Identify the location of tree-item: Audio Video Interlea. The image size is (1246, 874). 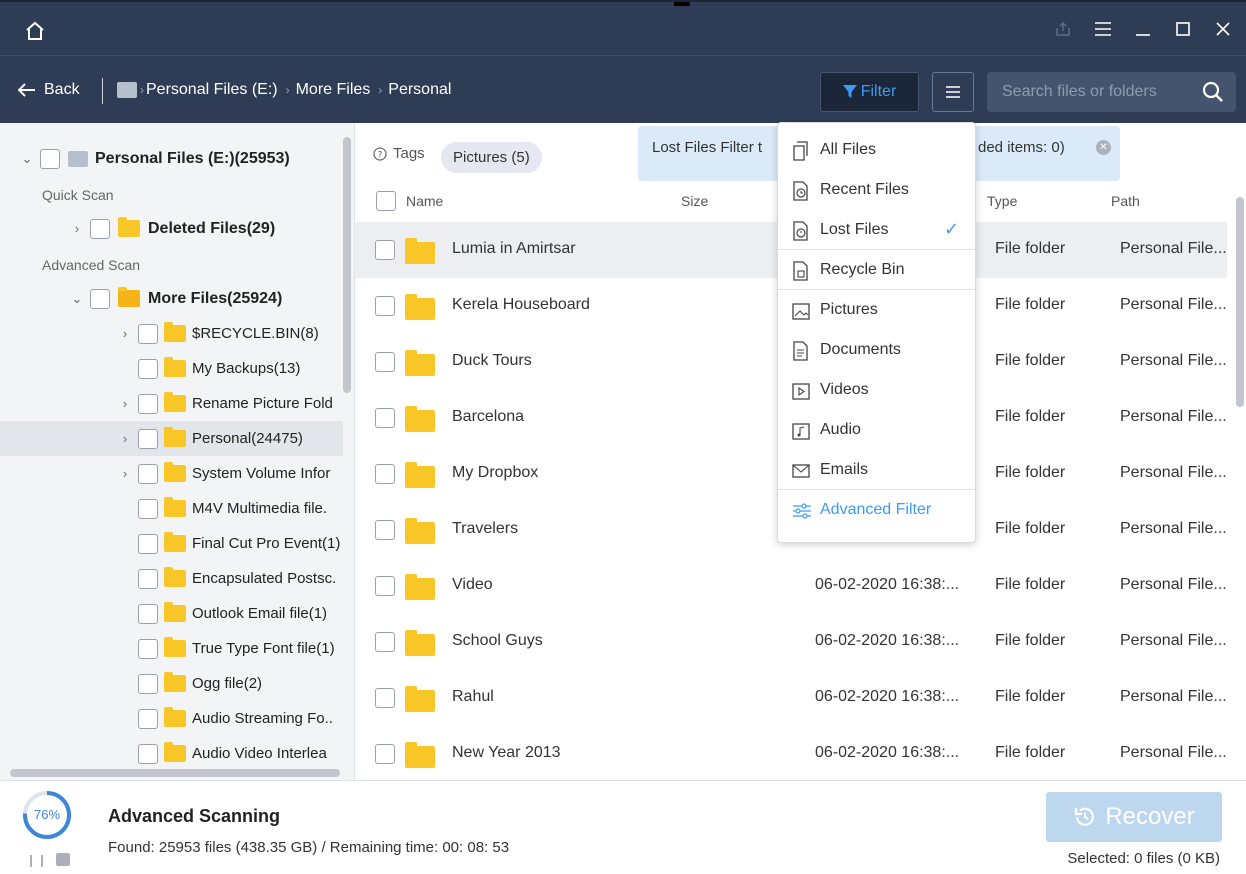
(232, 753).